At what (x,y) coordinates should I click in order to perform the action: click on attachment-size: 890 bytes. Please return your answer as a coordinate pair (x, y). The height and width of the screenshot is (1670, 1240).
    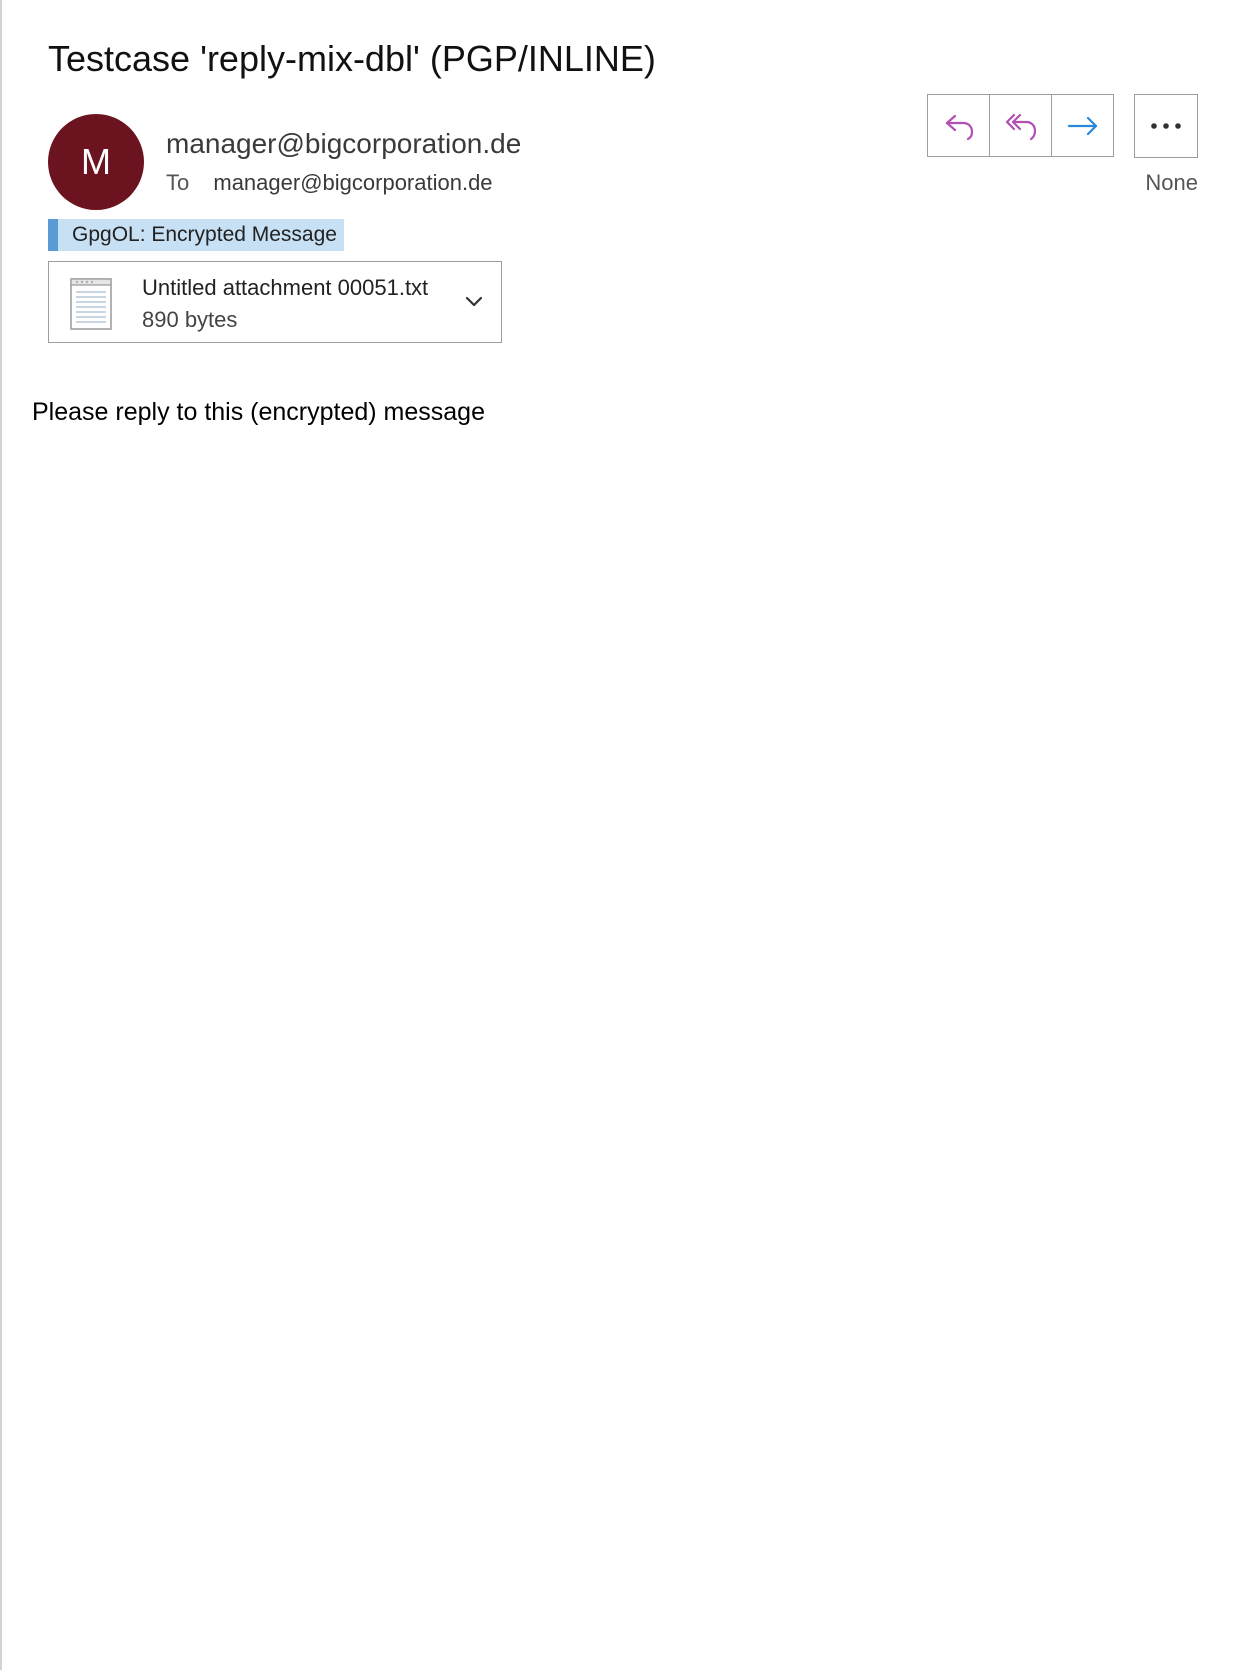
    Looking at the image, I should click on (190, 319).